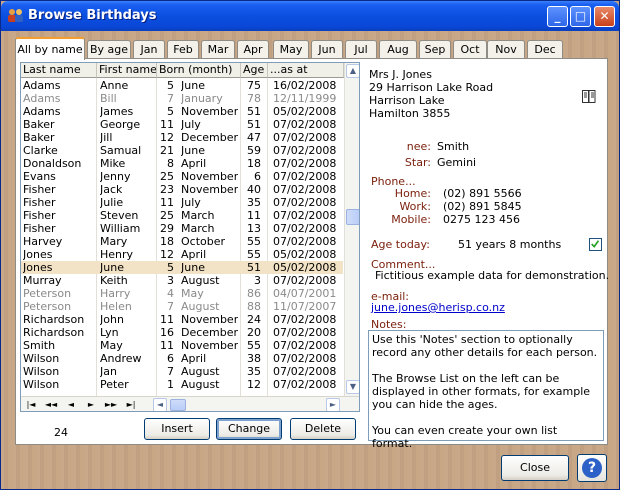 This screenshot has height=490, width=620. I want to click on email-link: june.jones@herisp.co.nz, so click(438, 307).